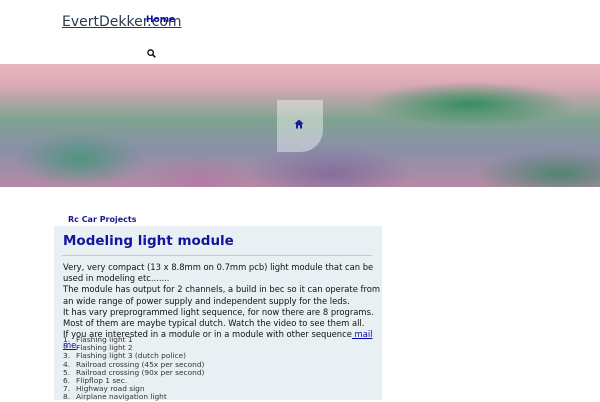 This screenshot has height=402, width=600. What do you see at coordinates (299, 124) in the screenshot?
I see `home-icon` at bounding box center [299, 124].